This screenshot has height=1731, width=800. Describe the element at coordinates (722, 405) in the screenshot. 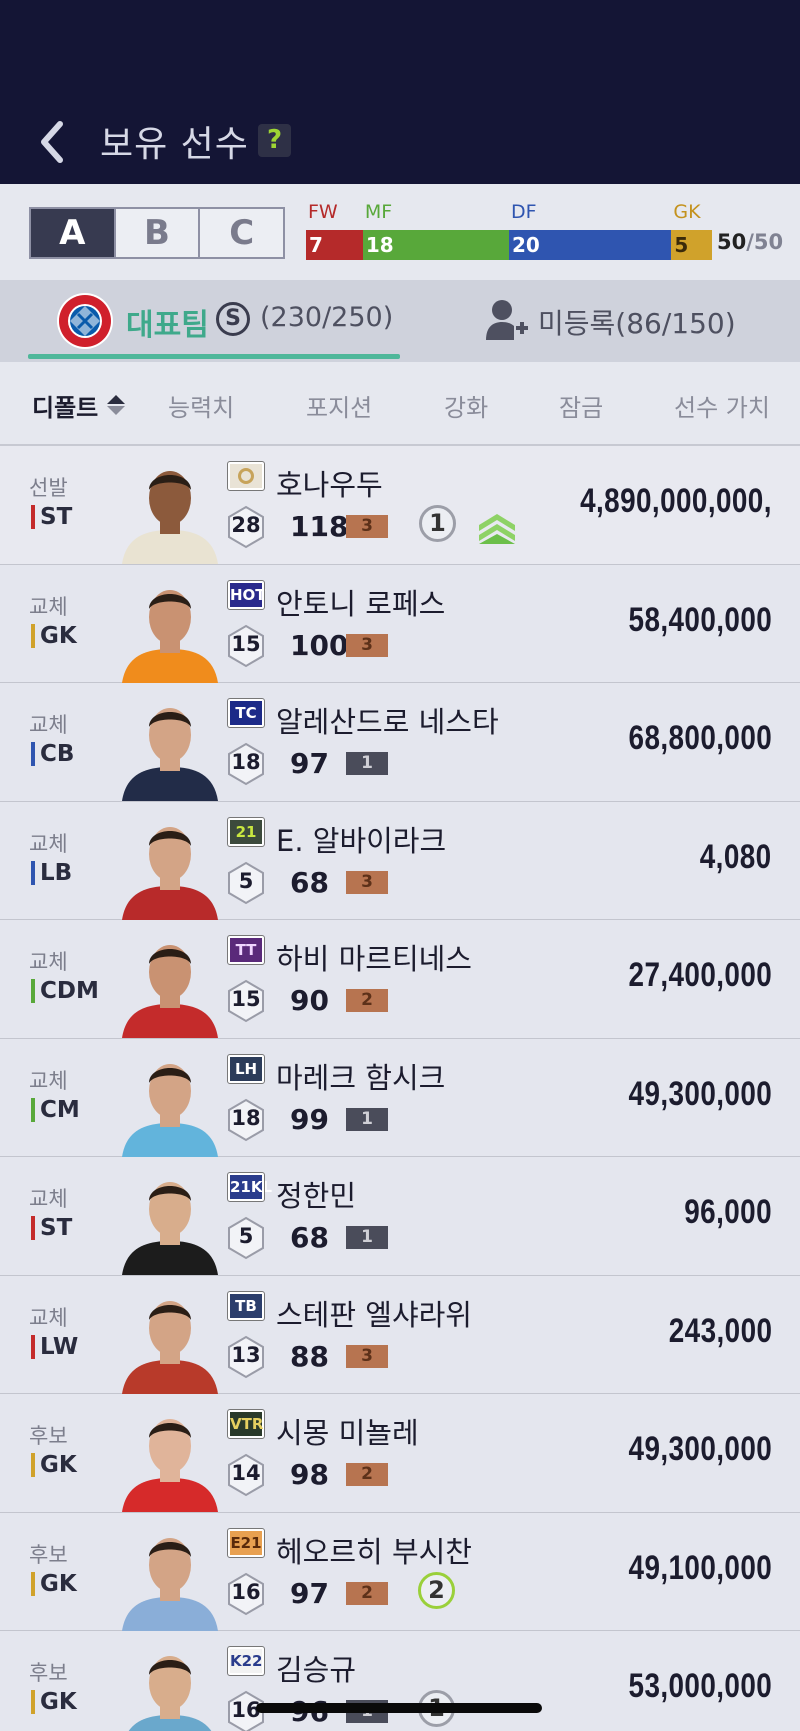

I see `sort-value: 선수 가치` at that location.